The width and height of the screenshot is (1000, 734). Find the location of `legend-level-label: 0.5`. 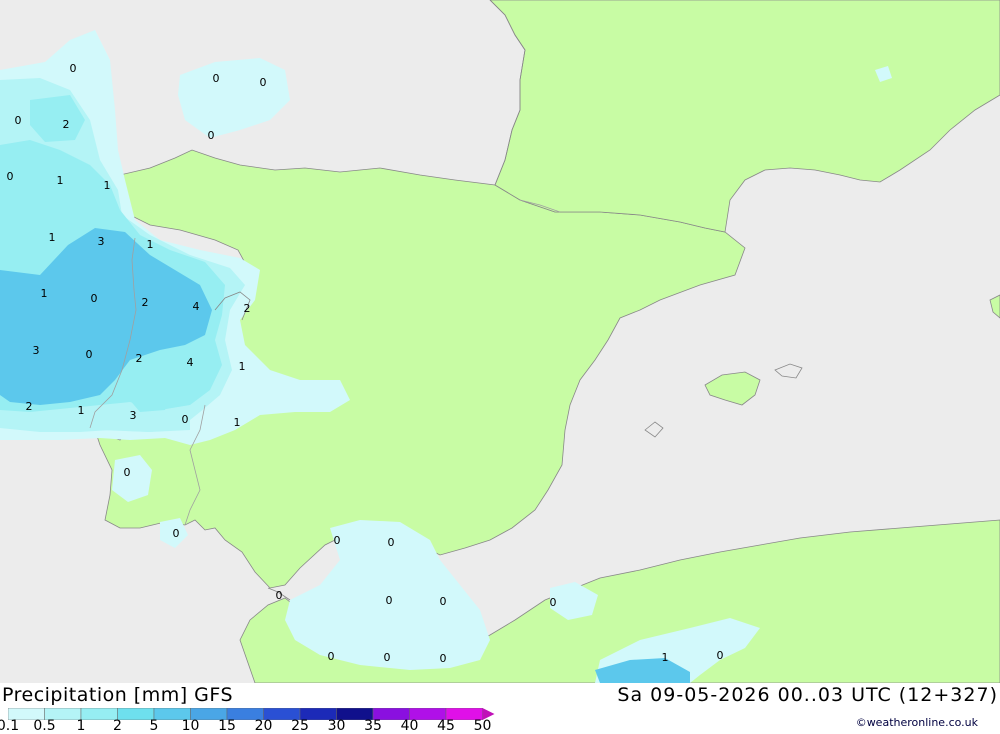

legend-level-label: 0.5 is located at coordinates (44, 726).